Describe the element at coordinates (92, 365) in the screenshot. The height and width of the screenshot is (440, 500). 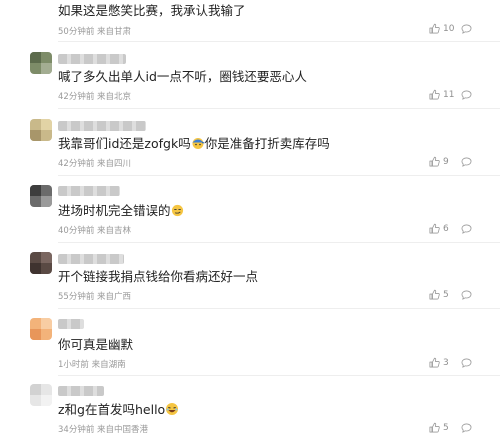
I see `comment-meta: 1小时前 来自湖南` at that location.